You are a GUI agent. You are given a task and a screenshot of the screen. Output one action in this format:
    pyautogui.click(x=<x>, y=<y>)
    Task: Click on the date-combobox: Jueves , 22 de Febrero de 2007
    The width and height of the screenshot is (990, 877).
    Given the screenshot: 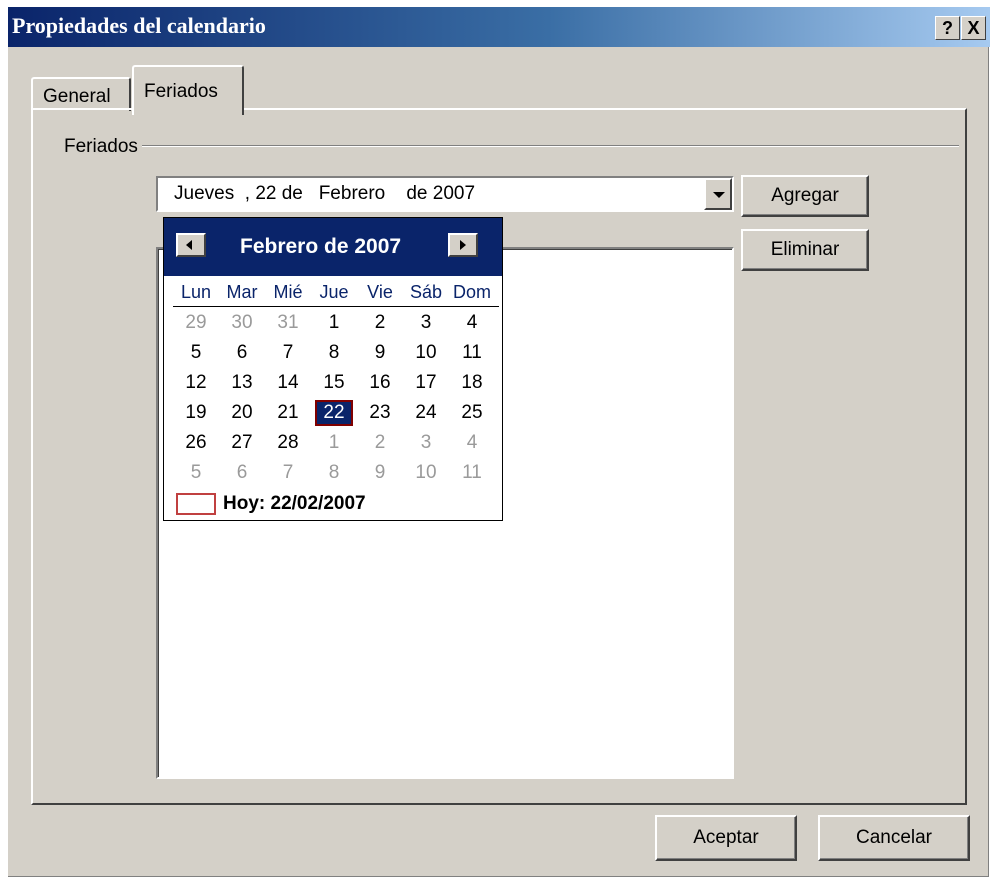 What is the action you would take?
    pyautogui.click(x=445, y=194)
    